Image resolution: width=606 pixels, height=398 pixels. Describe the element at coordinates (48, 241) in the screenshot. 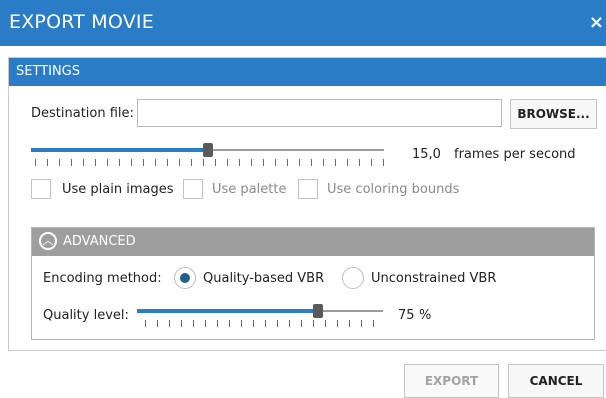

I see `chevron-up-icon: ︿` at that location.